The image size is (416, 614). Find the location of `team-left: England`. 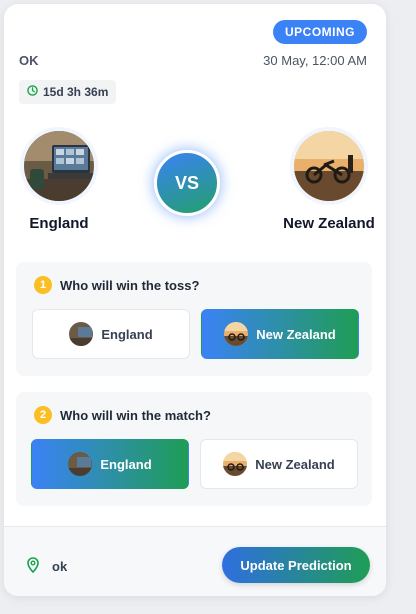

team-left: England is located at coordinates (59, 181).